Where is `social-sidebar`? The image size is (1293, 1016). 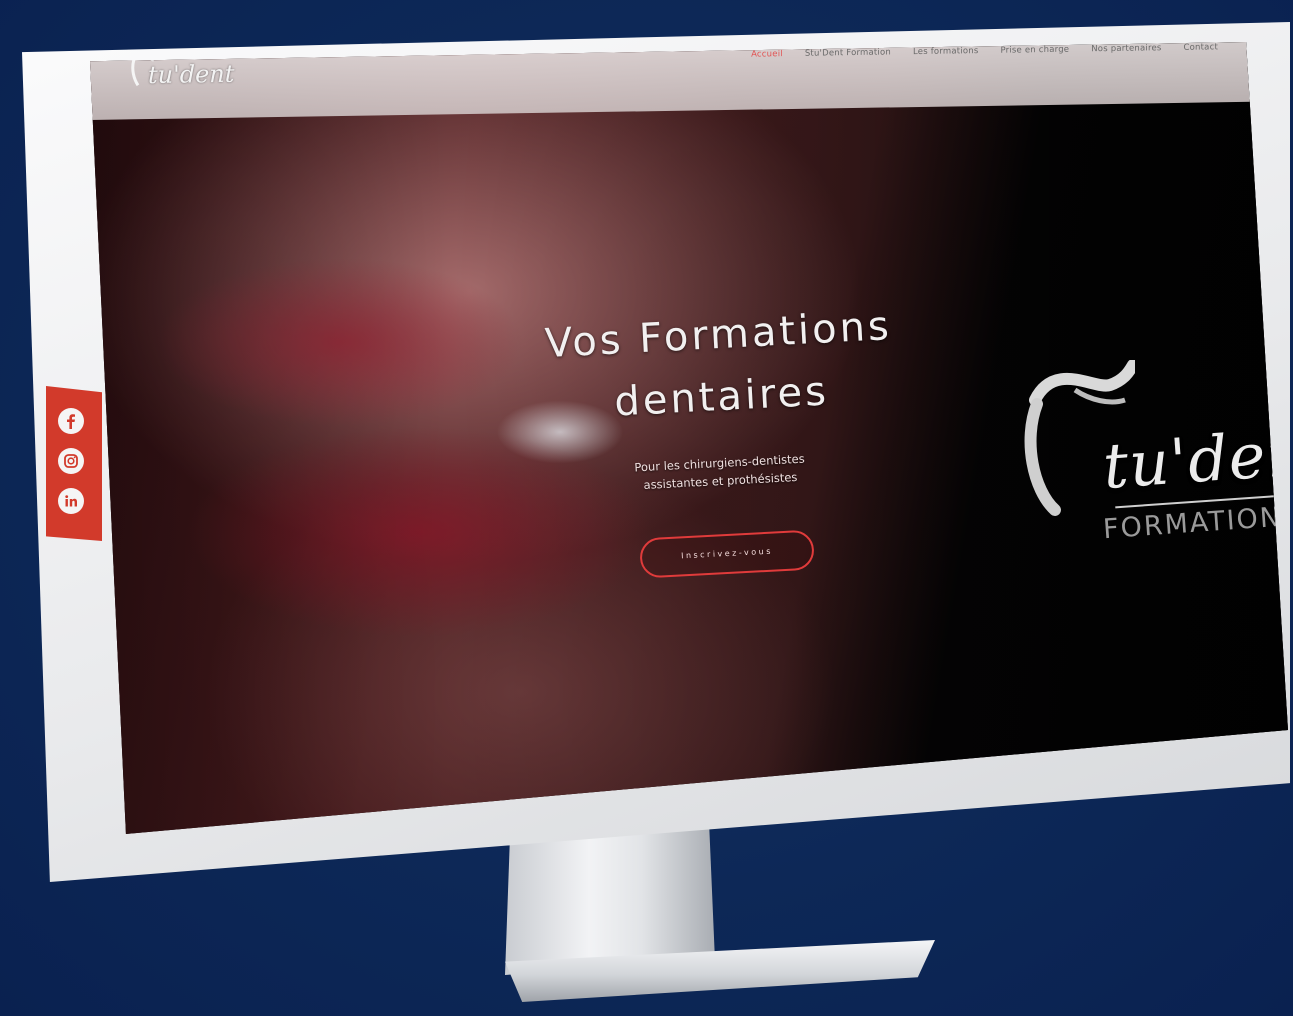
social-sidebar is located at coordinates (74, 463).